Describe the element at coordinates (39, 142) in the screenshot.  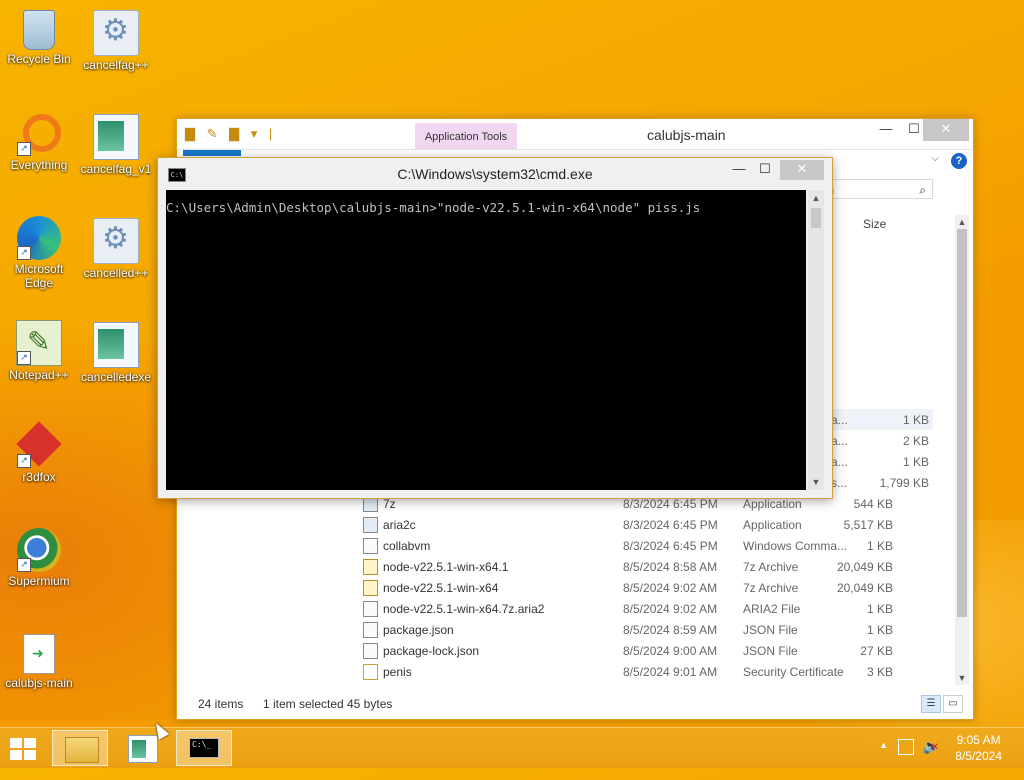
I see `desktop-icon-everything: ↗ Everything` at that location.